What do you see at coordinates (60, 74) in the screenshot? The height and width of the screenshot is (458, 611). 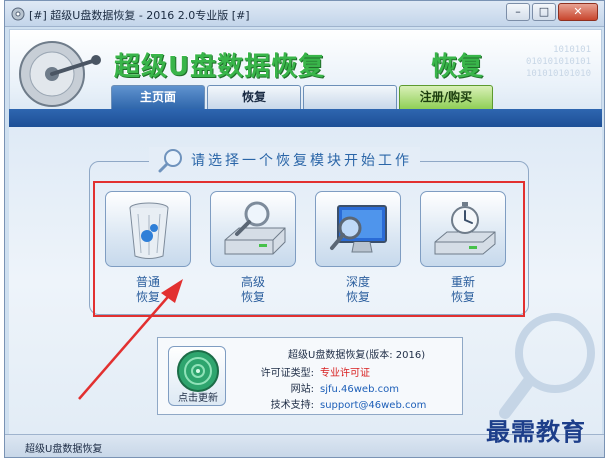 I see `disk-logo-icon` at bounding box center [60, 74].